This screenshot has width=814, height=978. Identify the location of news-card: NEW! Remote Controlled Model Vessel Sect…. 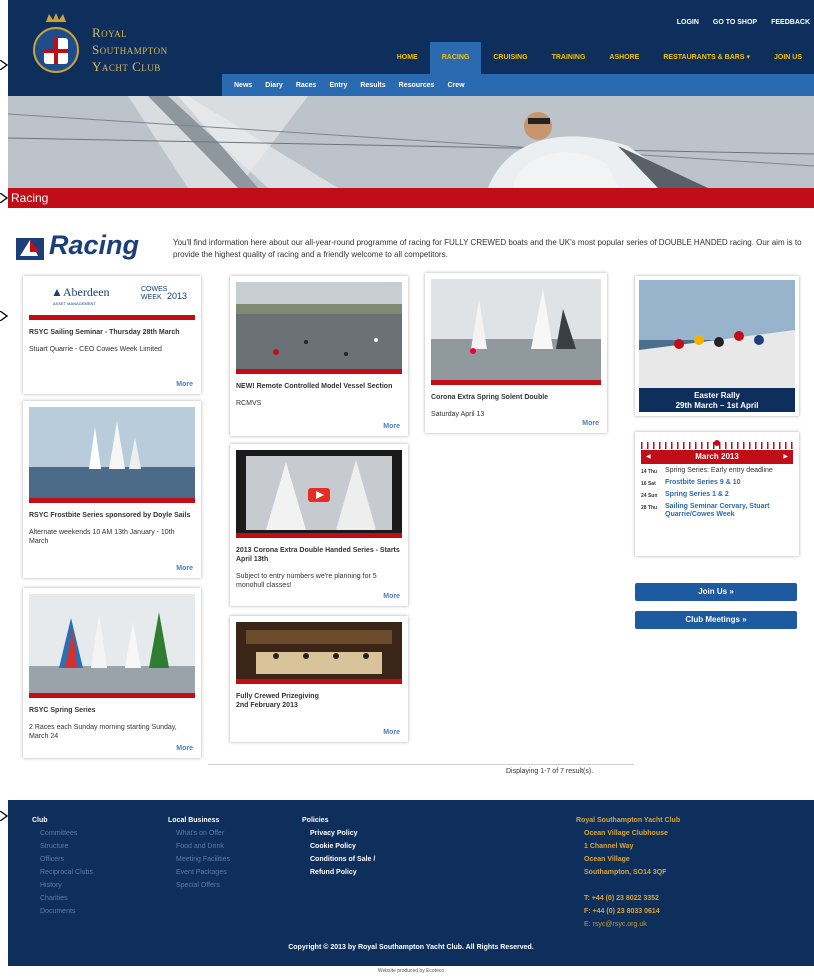
(319, 356).